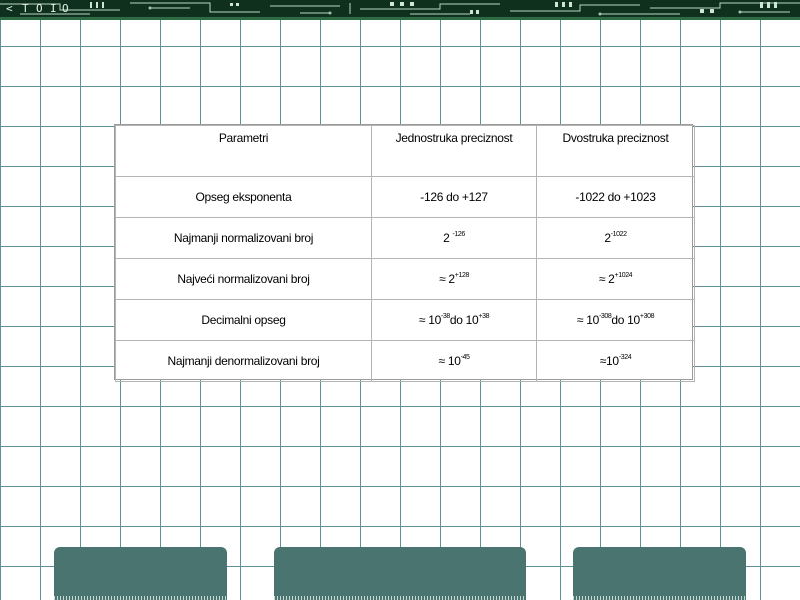 The width and height of the screenshot is (800, 600). I want to click on double-precision-value: ≈ 10-308do 10+308, so click(615, 320).